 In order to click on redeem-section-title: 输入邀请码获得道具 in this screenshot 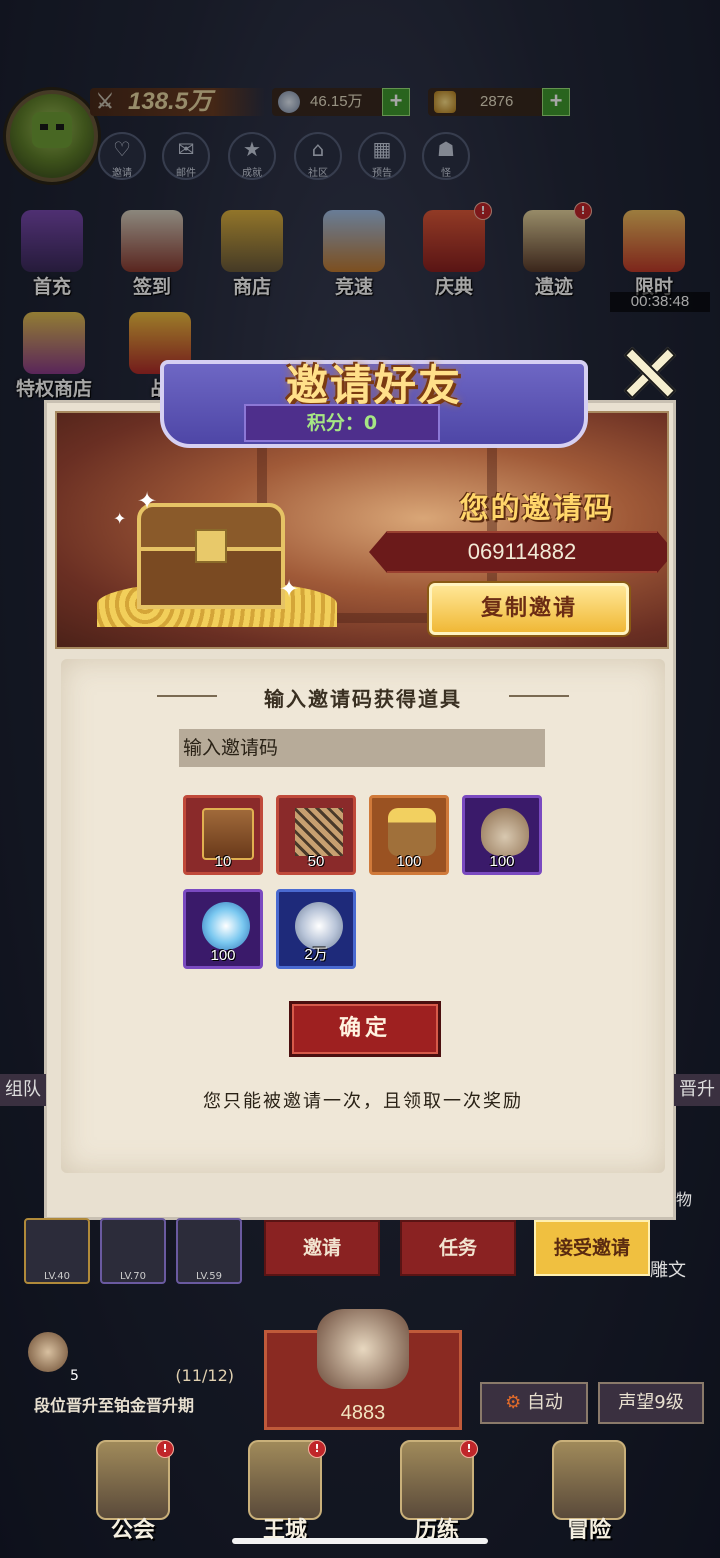, I will do `click(363, 699)`.